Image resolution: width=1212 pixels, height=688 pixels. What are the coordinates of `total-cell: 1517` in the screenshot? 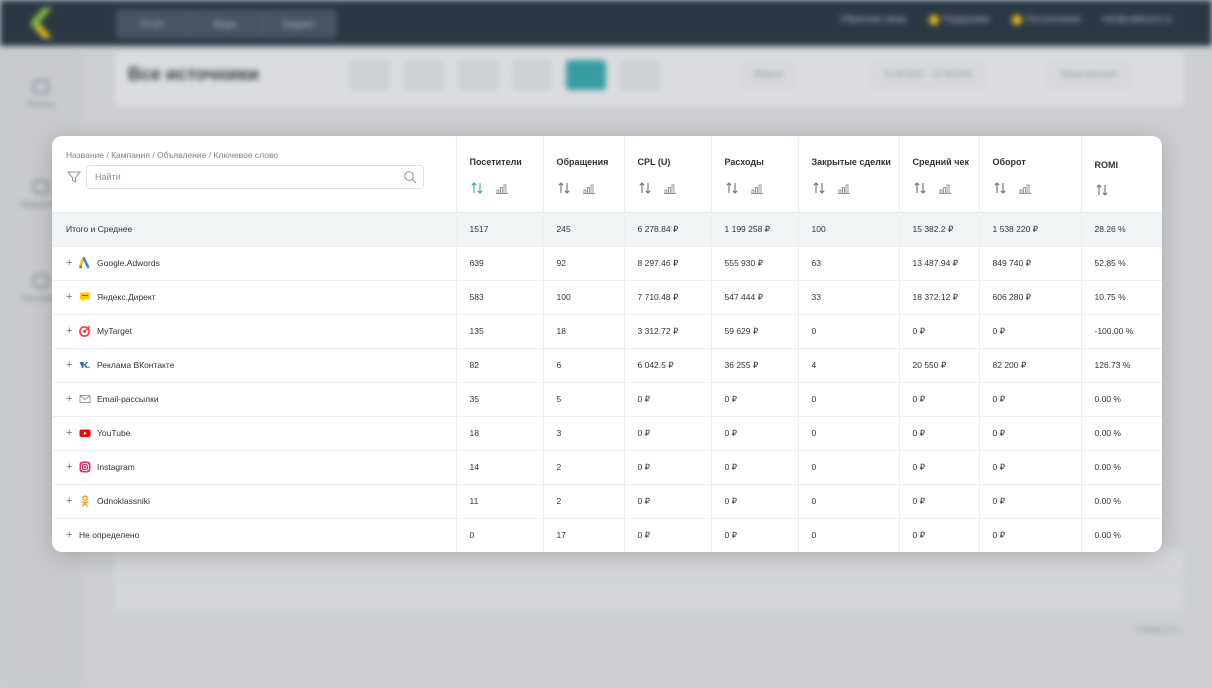 It's located at (499, 228).